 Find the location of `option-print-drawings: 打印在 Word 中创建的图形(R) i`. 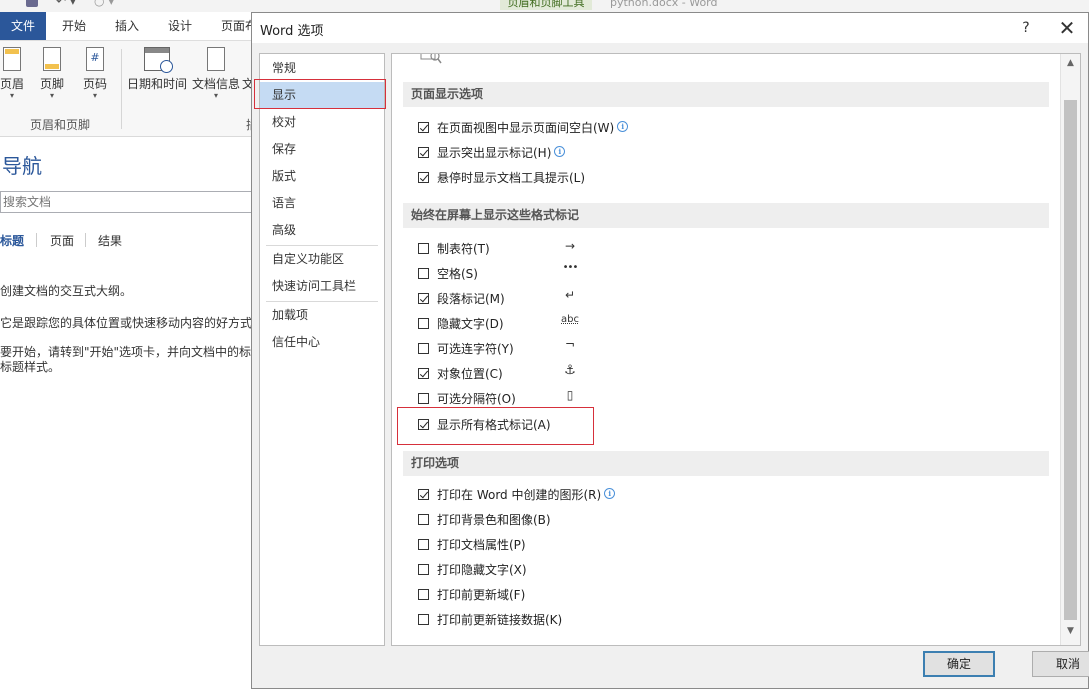

option-print-drawings: 打印在 Word 中创建的图形(R) i is located at coordinates (517, 495).